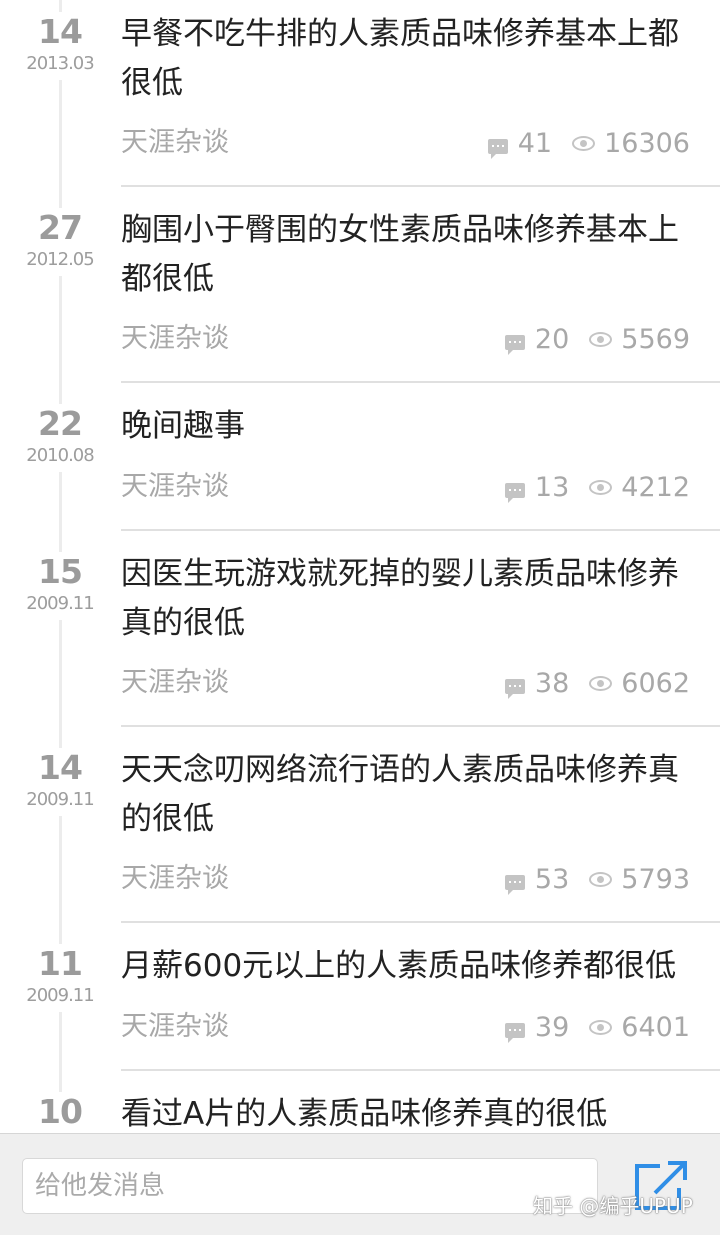 Image resolution: width=720 pixels, height=1235 pixels. I want to click on date-badge: 10, so click(60, 1112).